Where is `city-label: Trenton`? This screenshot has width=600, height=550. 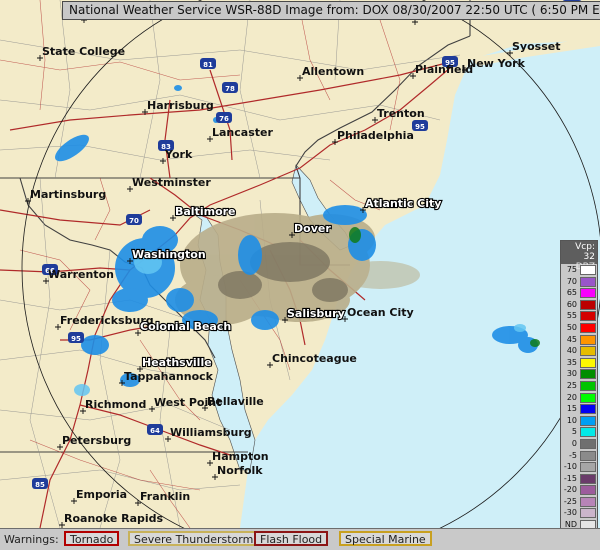
city-label: Trenton is located at coordinates (401, 113).